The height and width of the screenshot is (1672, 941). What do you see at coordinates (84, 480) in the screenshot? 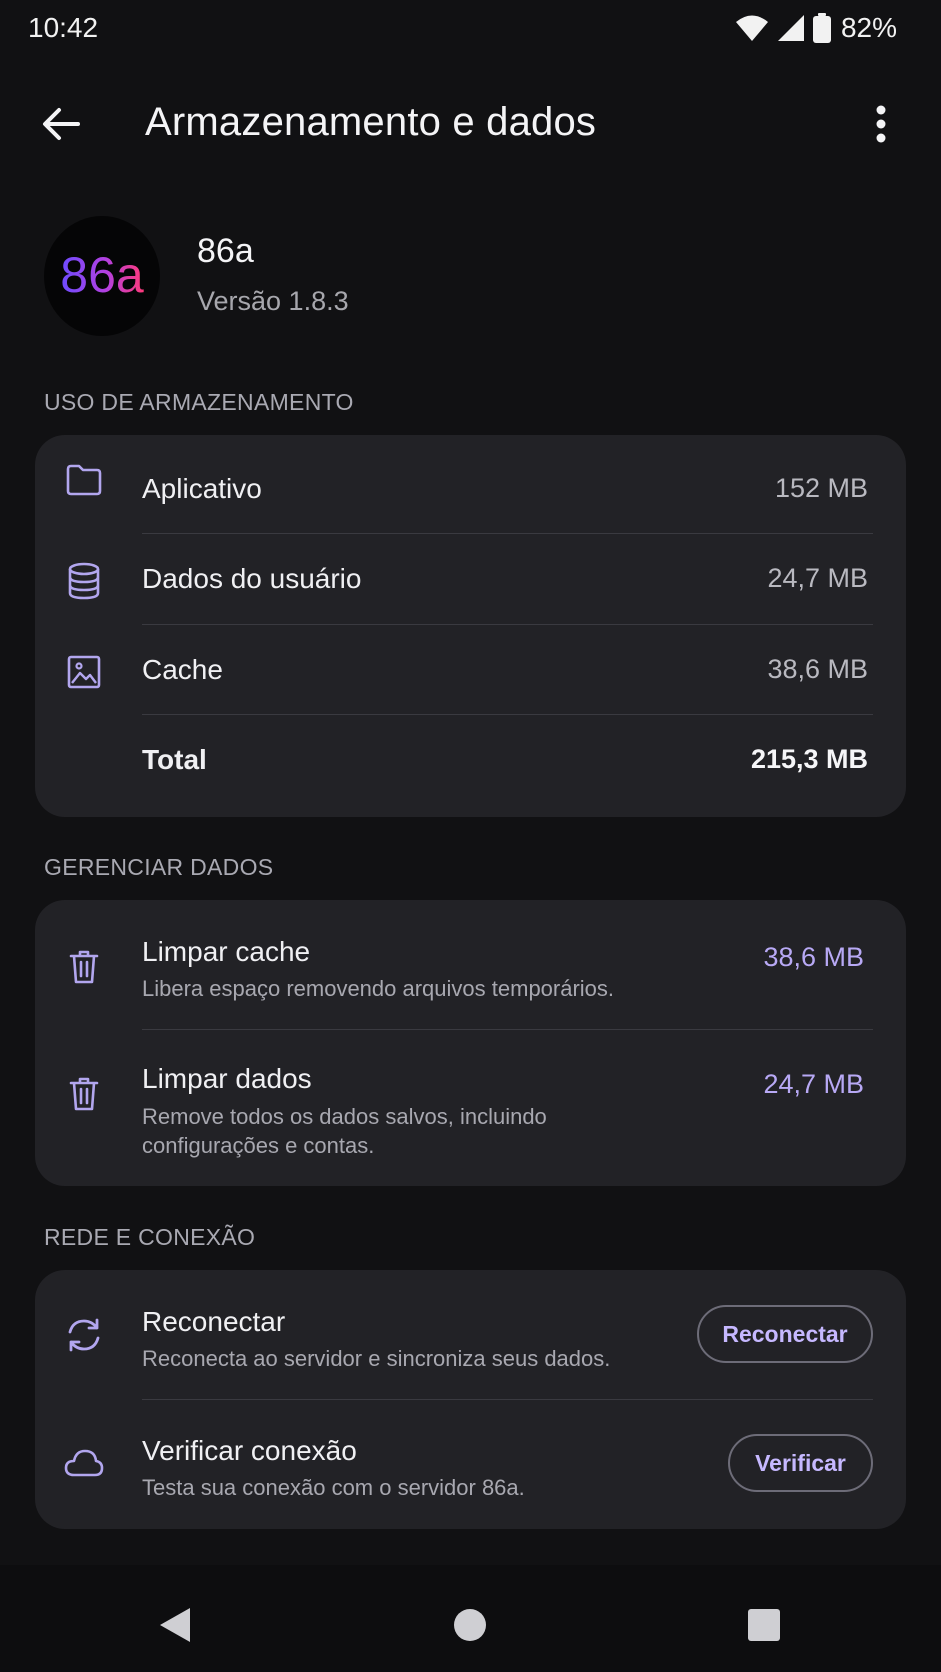
I see `folder-icon` at bounding box center [84, 480].